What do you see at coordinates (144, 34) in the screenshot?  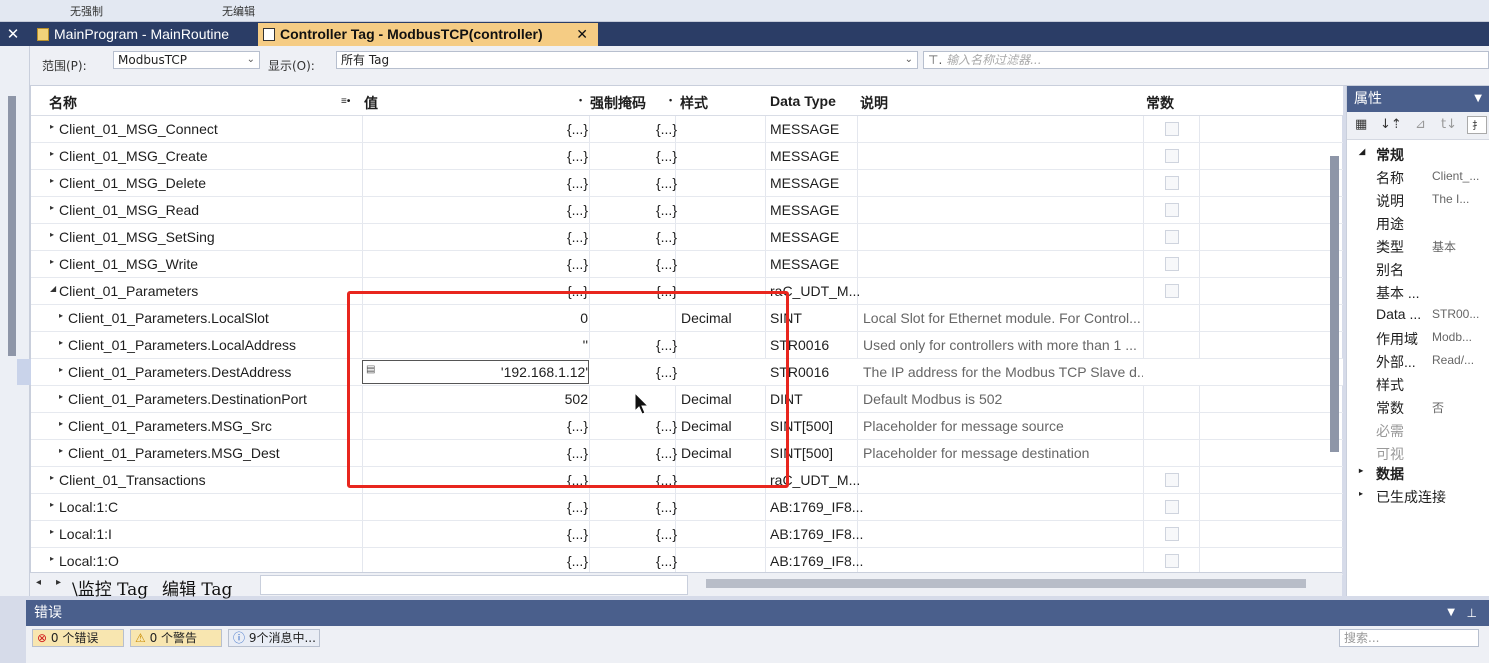 I see `tab-main-routine: MainProgram - MainRoutine` at bounding box center [144, 34].